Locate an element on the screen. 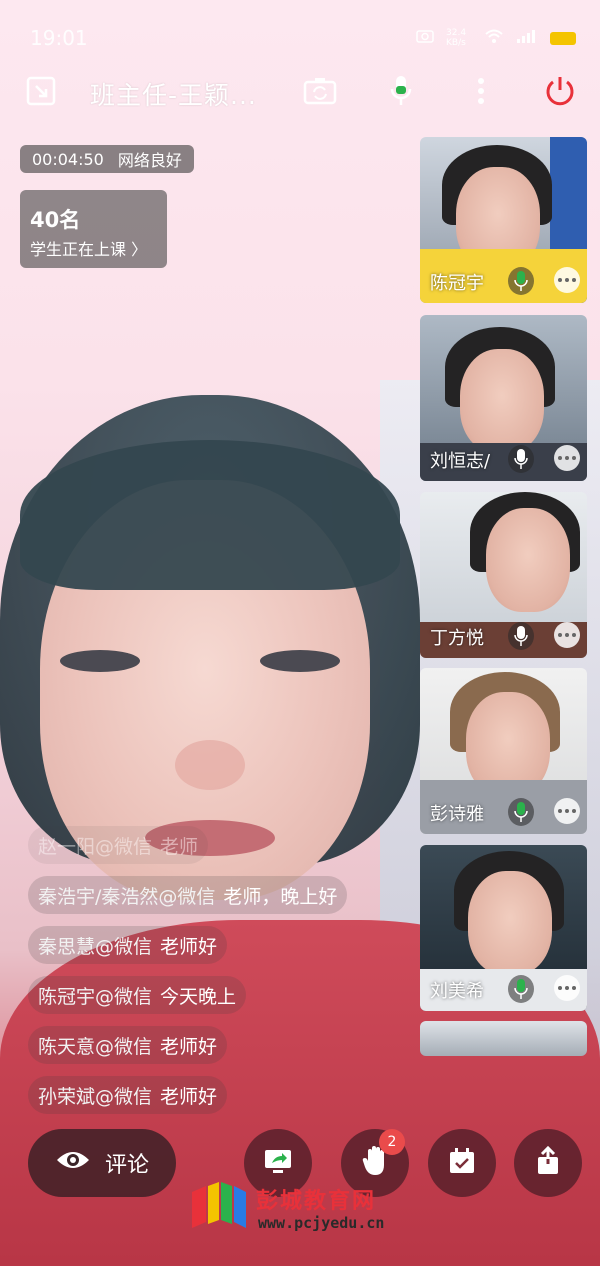 This screenshot has height=1266, width=600. chat-message: 秦浩宇/秦浩然@微信 老师，晚上好 is located at coordinates (188, 895).